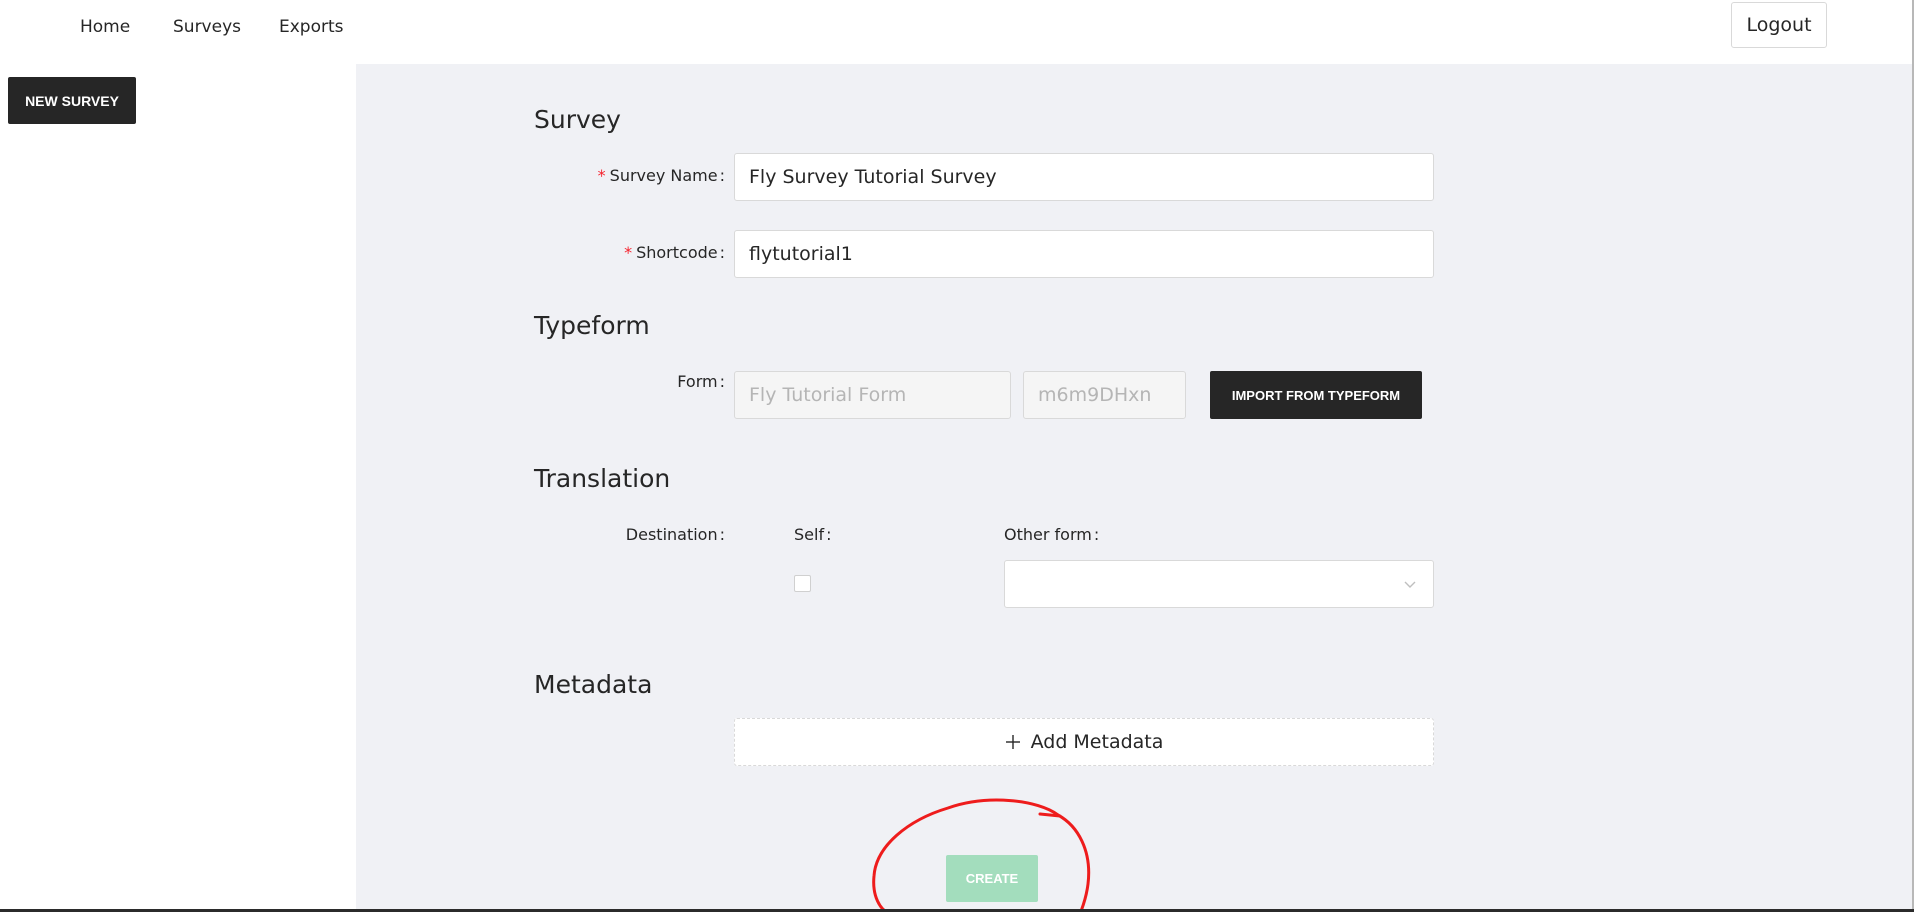 The height and width of the screenshot is (912, 1914). I want to click on shortcode-label: * Shortcode:, so click(674, 252).